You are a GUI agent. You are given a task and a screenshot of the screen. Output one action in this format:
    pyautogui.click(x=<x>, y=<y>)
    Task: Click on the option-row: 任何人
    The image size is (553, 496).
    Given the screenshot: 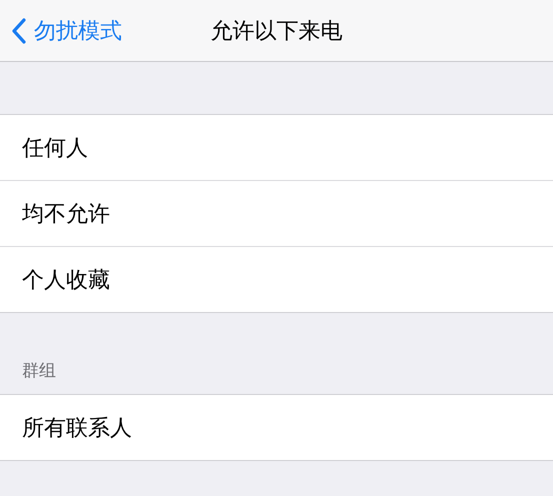 What is the action you would take?
    pyautogui.click(x=276, y=148)
    